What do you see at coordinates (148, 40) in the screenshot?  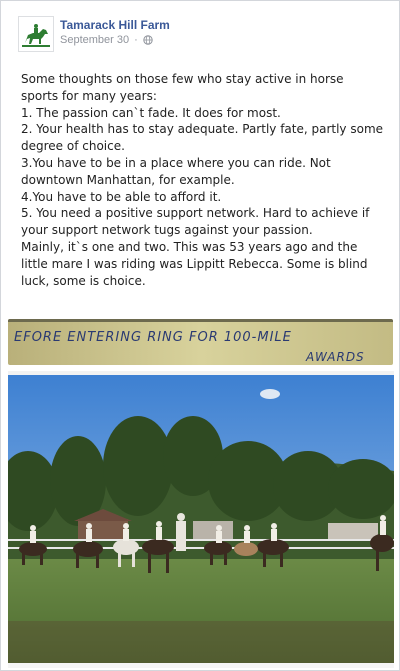 I see `globe-icon` at bounding box center [148, 40].